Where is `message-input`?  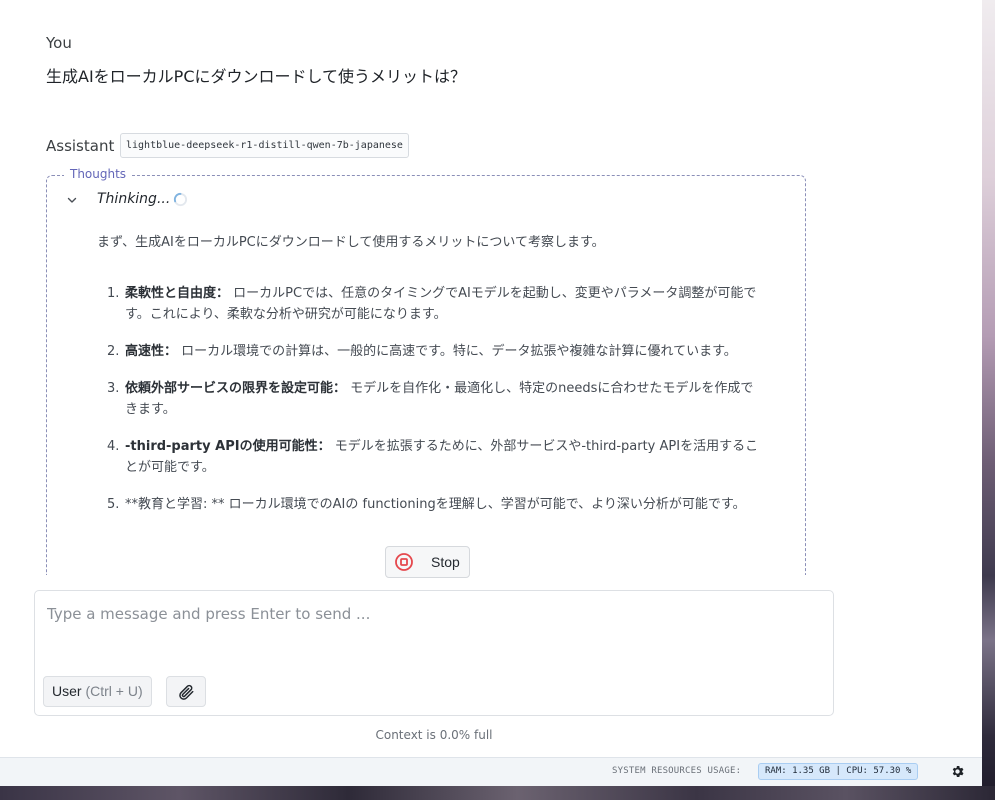 message-input is located at coordinates (432, 635).